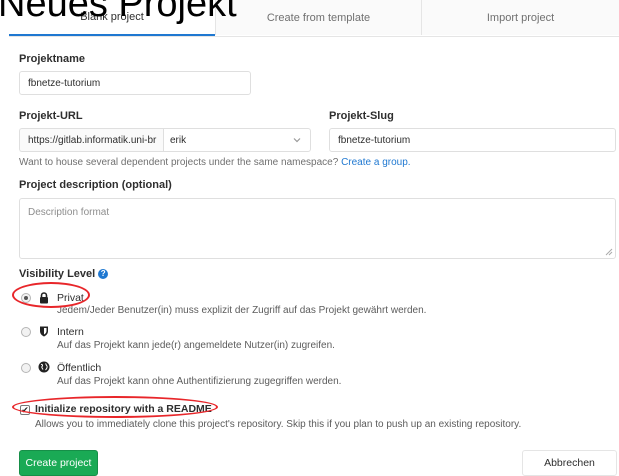 The width and height of the screenshot is (619, 476). What do you see at coordinates (115, 407) in the screenshot?
I see `annotation-ellipse-readme` at bounding box center [115, 407].